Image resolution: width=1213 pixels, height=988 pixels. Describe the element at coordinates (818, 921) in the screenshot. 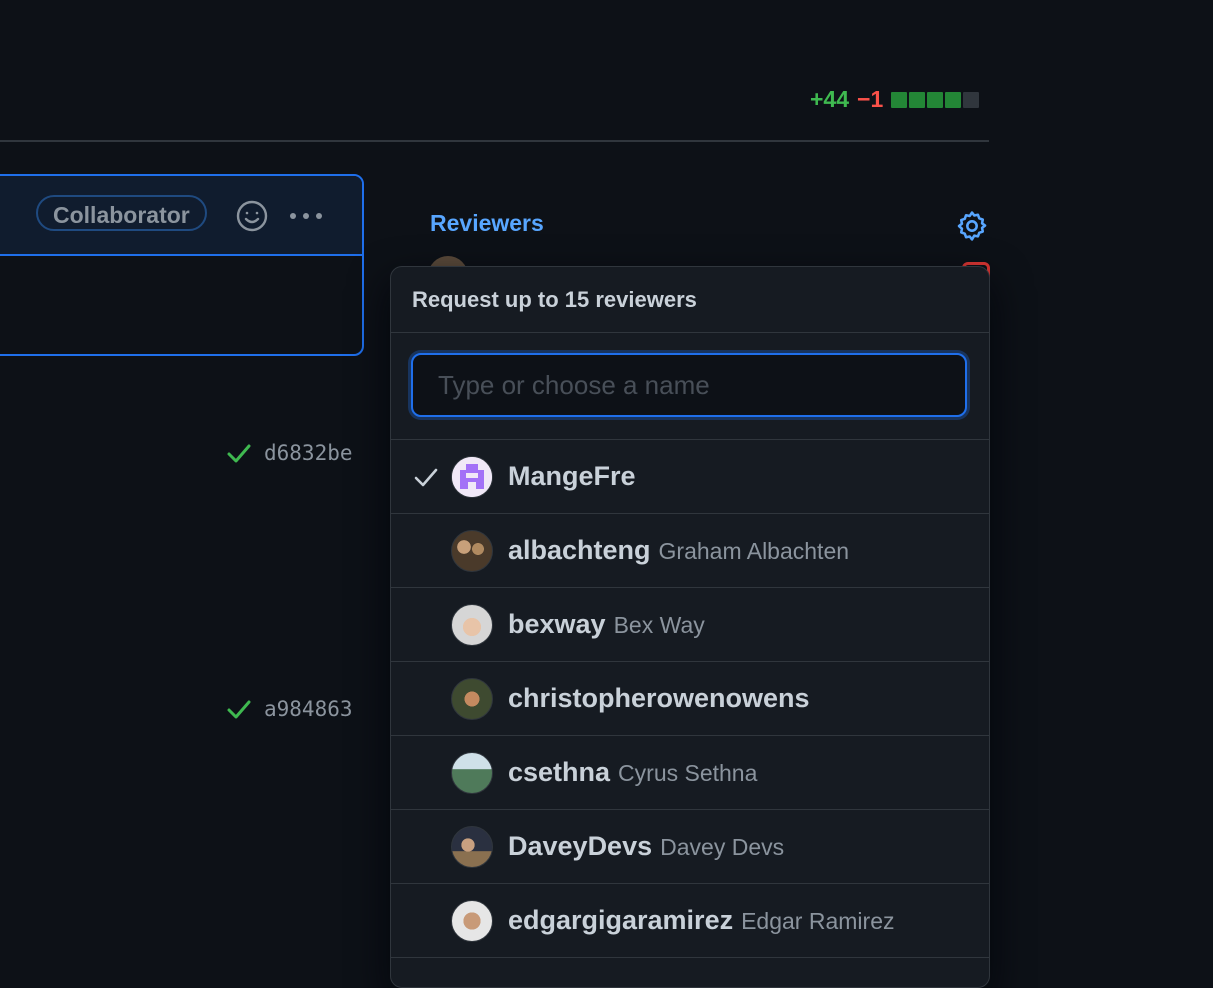

I see `reviewer-full-name: Edgar Ramirez` at that location.